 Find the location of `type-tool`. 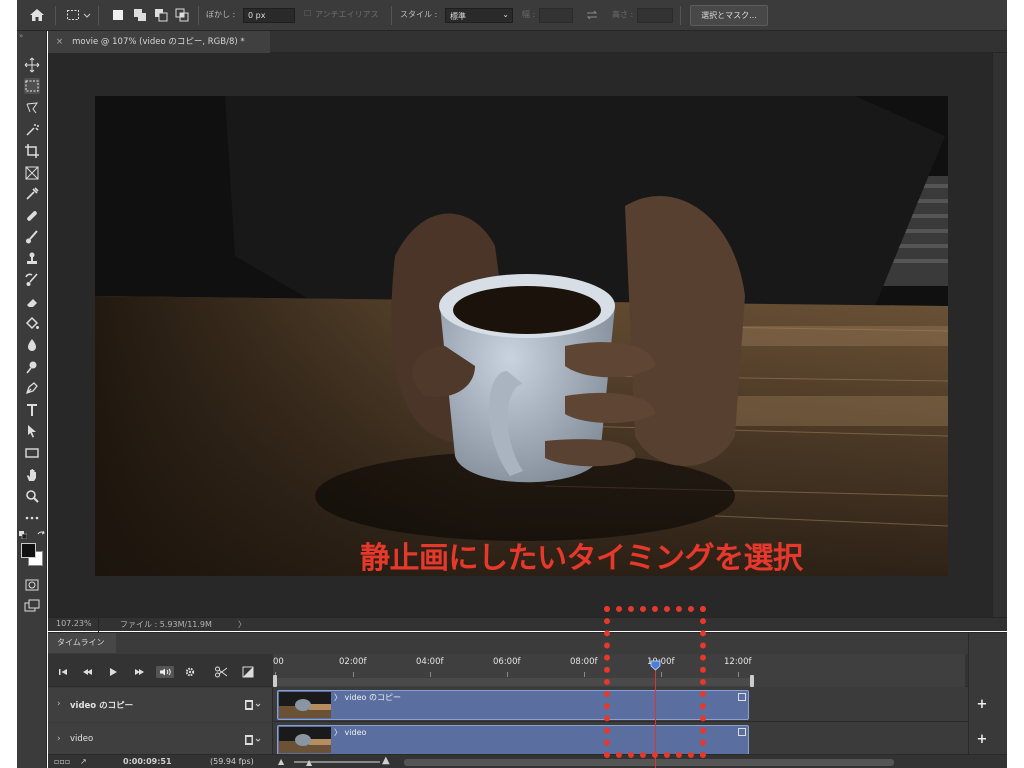

type-tool is located at coordinates (32, 410).